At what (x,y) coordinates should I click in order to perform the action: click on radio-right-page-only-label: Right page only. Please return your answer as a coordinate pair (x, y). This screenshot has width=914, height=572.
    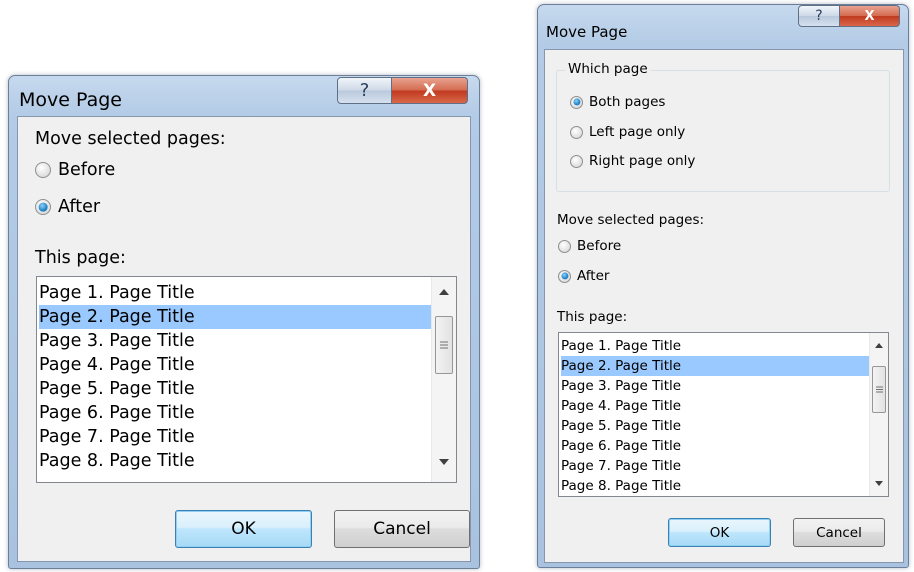
    Looking at the image, I should click on (642, 161).